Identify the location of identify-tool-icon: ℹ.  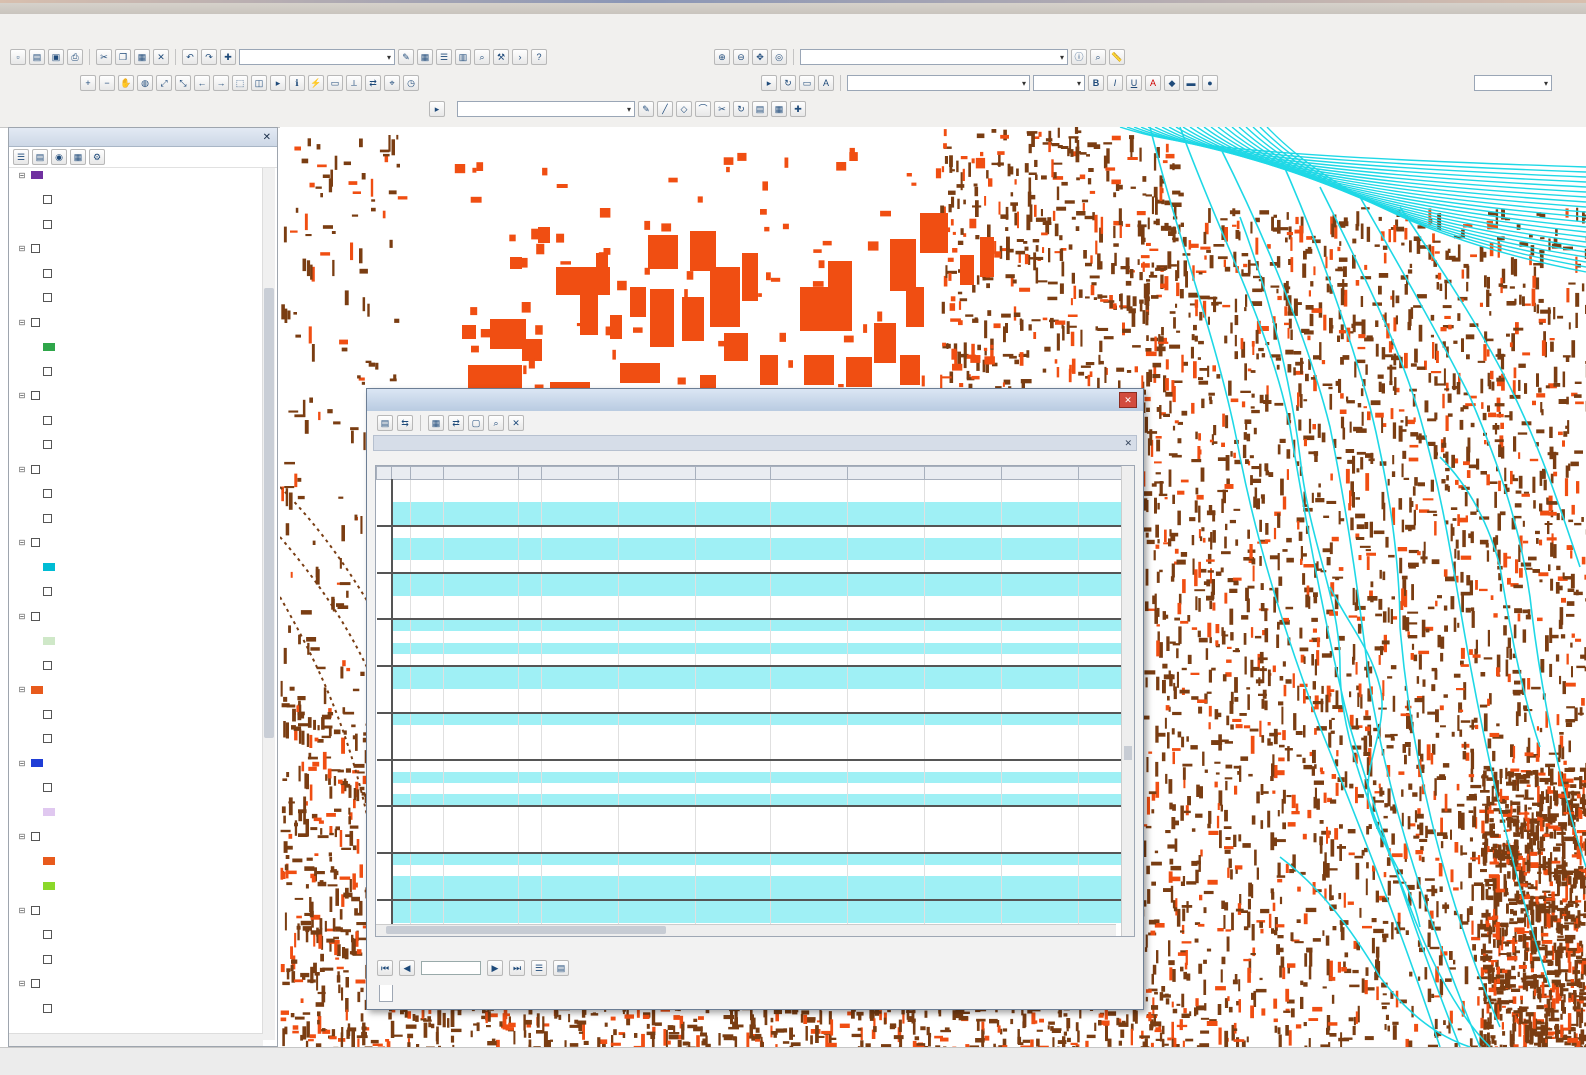
(297, 83).